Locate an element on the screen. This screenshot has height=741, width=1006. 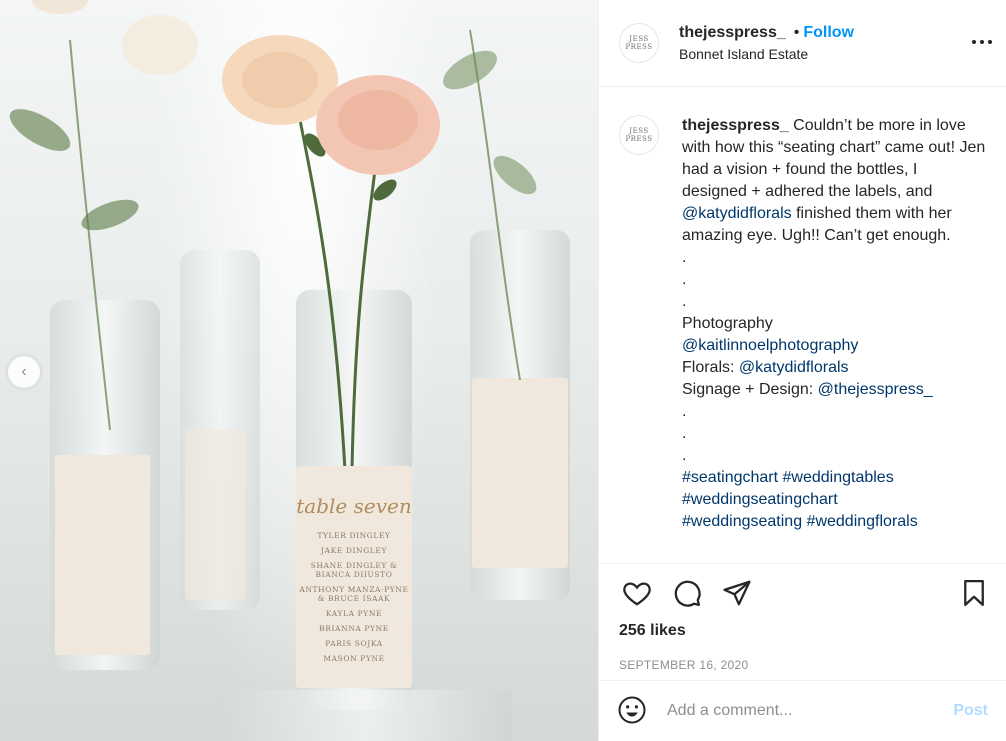
hashtag-link: #weddingseating #weddingflorals is located at coordinates (800, 521).